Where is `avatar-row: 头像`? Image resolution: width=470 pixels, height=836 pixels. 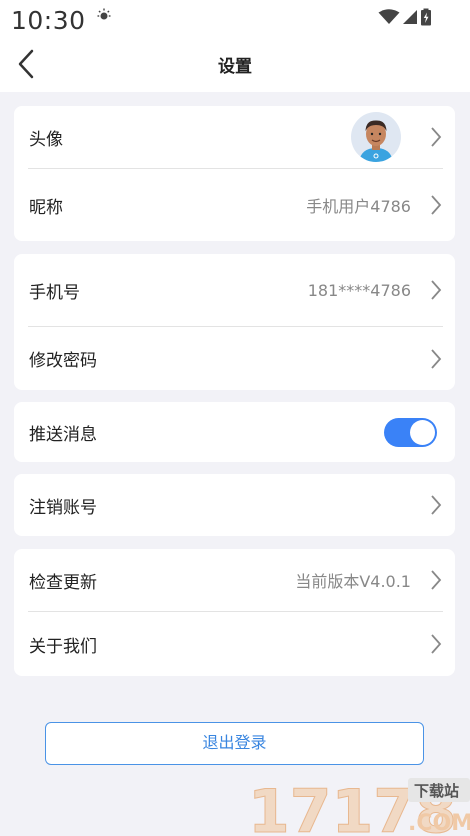 avatar-row: 头像 is located at coordinates (234, 137).